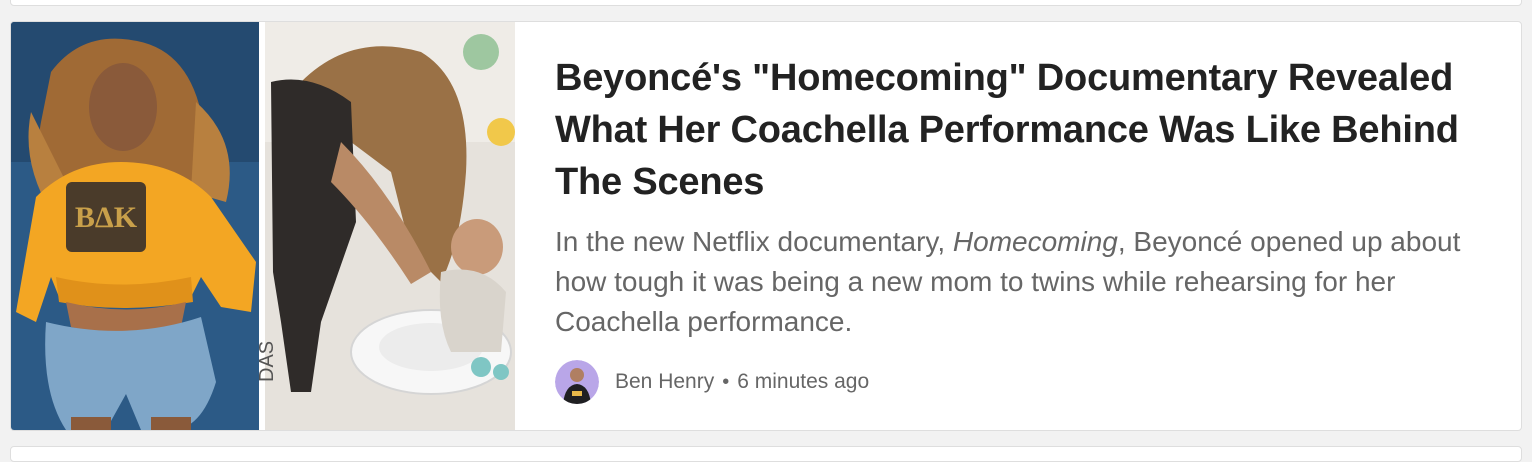  I want to click on description-text-before: In the new Netflix documentary,, so click(754, 241).